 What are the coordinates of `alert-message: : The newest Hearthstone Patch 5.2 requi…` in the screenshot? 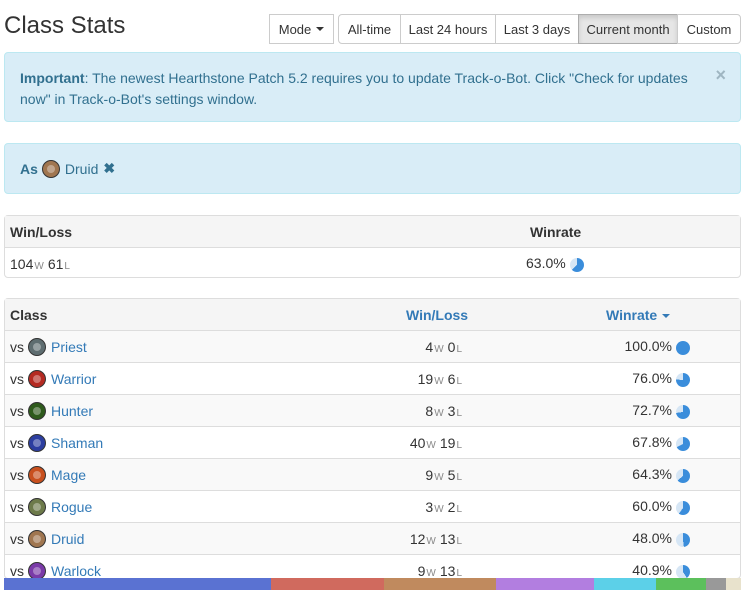 It's located at (354, 88).